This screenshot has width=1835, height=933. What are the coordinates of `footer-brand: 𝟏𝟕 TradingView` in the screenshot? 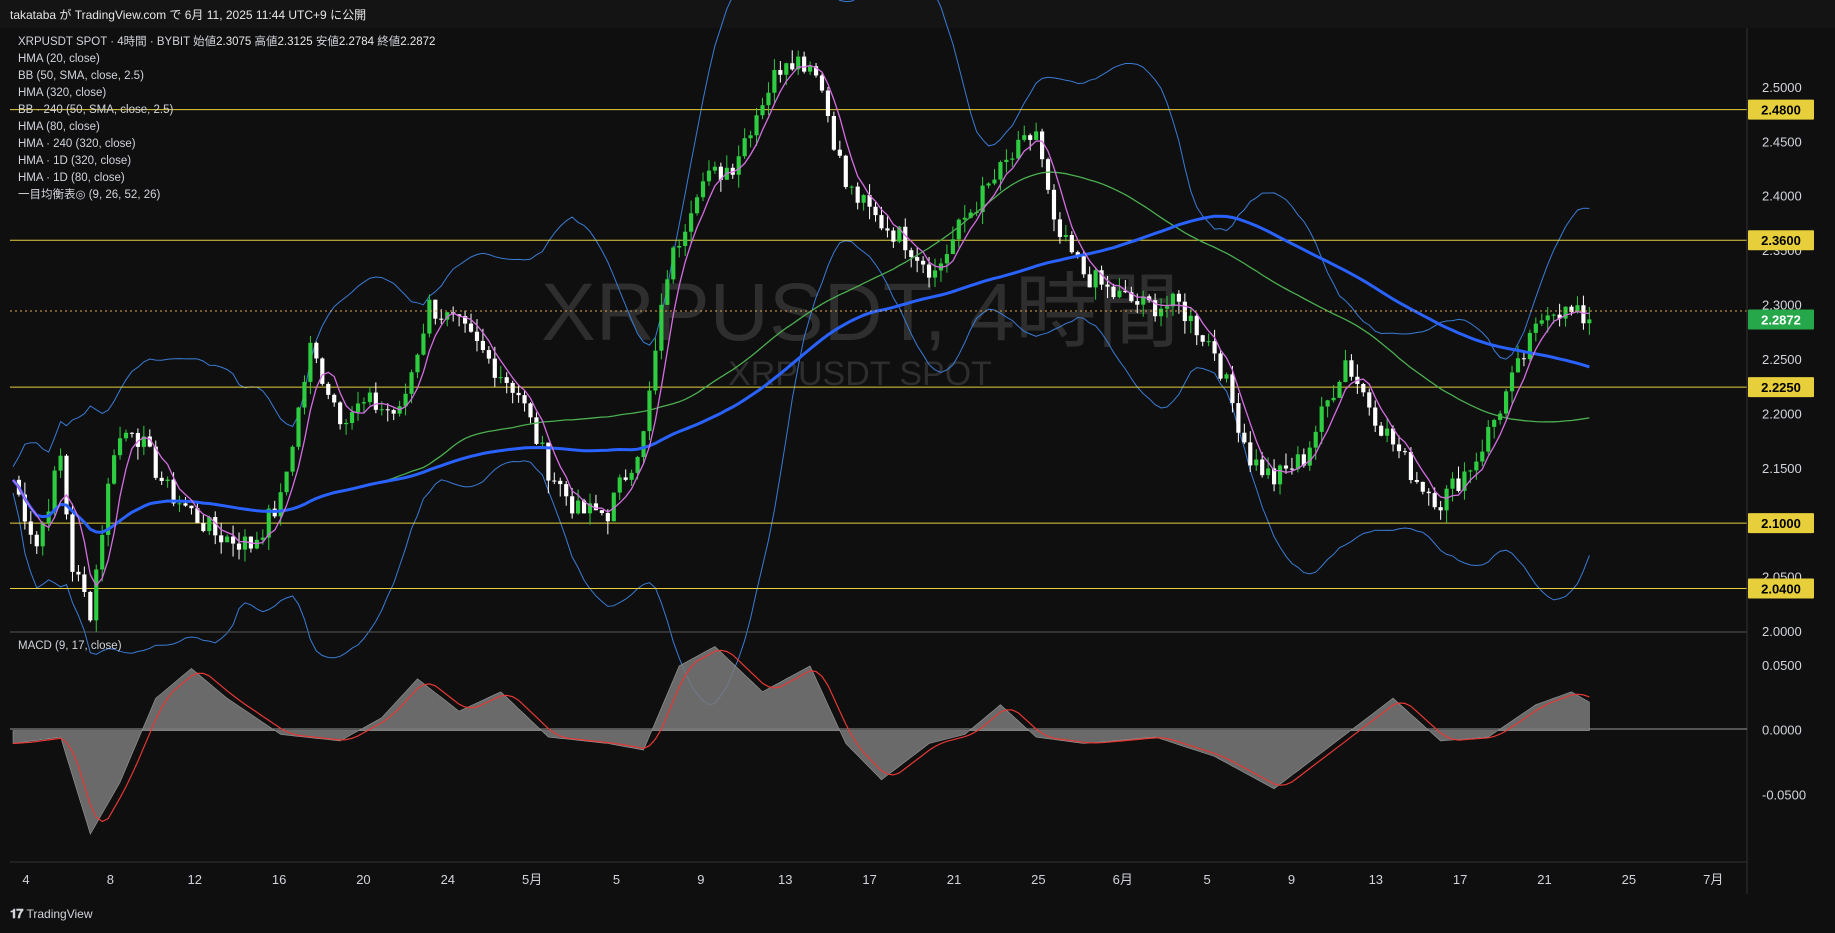 It's located at (51, 914).